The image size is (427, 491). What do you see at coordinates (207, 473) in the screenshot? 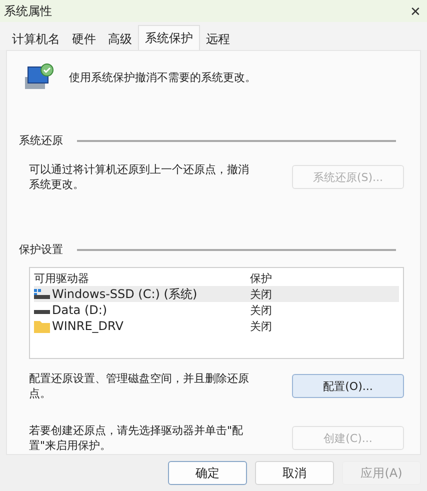
I see `dialog-button: 确定` at bounding box center [207, 473].